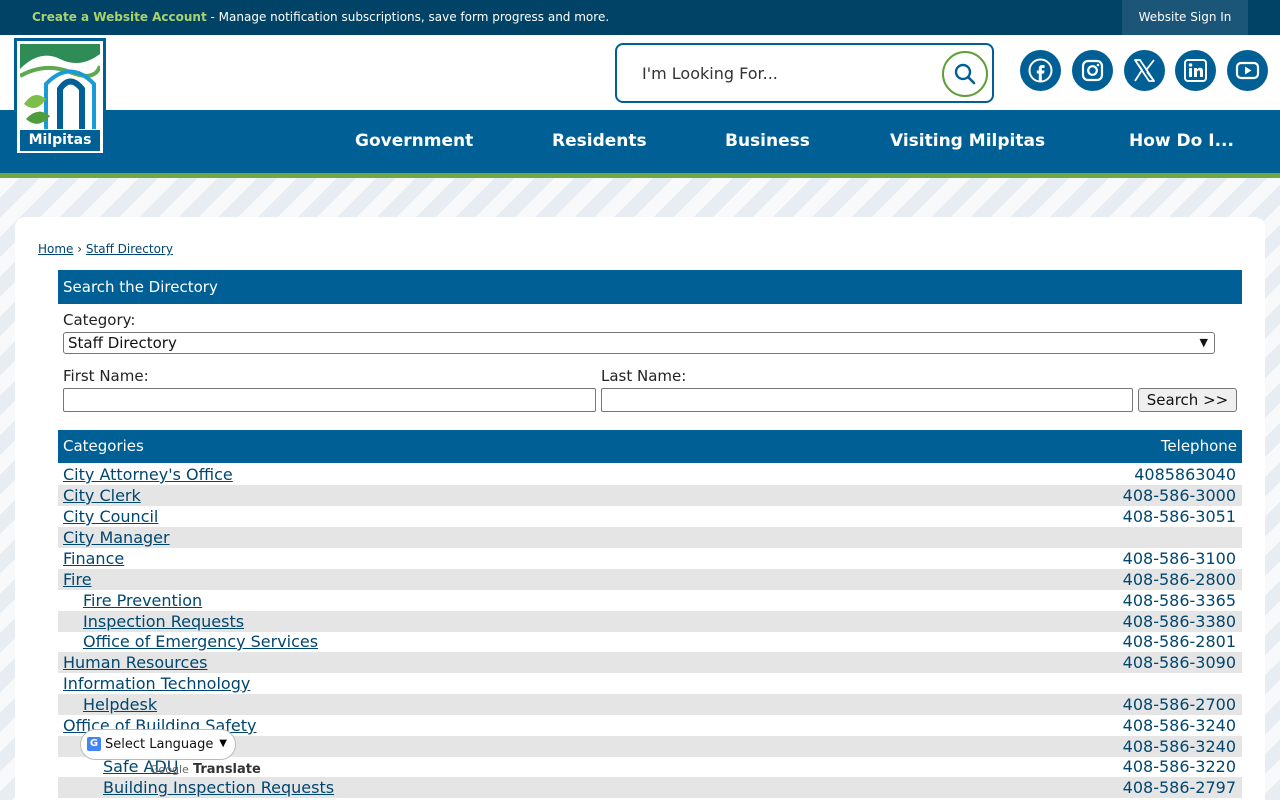 This screenshot has width=1280, height=800. What do you see at coordinates (650, 474) in the screenshot?
I see `table-row: City Attorney's Office 4085863040` at bounding box center [650, 474].